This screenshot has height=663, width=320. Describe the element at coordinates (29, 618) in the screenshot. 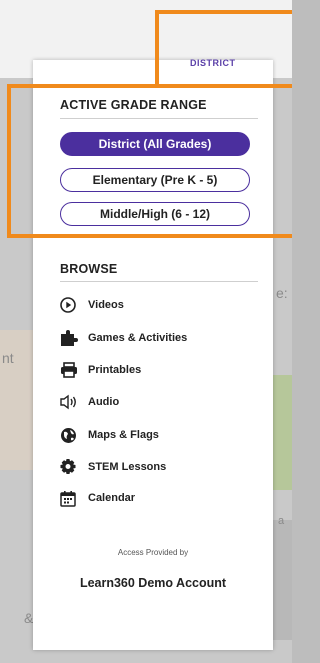

I see `background-text-fragment: &` at that location.